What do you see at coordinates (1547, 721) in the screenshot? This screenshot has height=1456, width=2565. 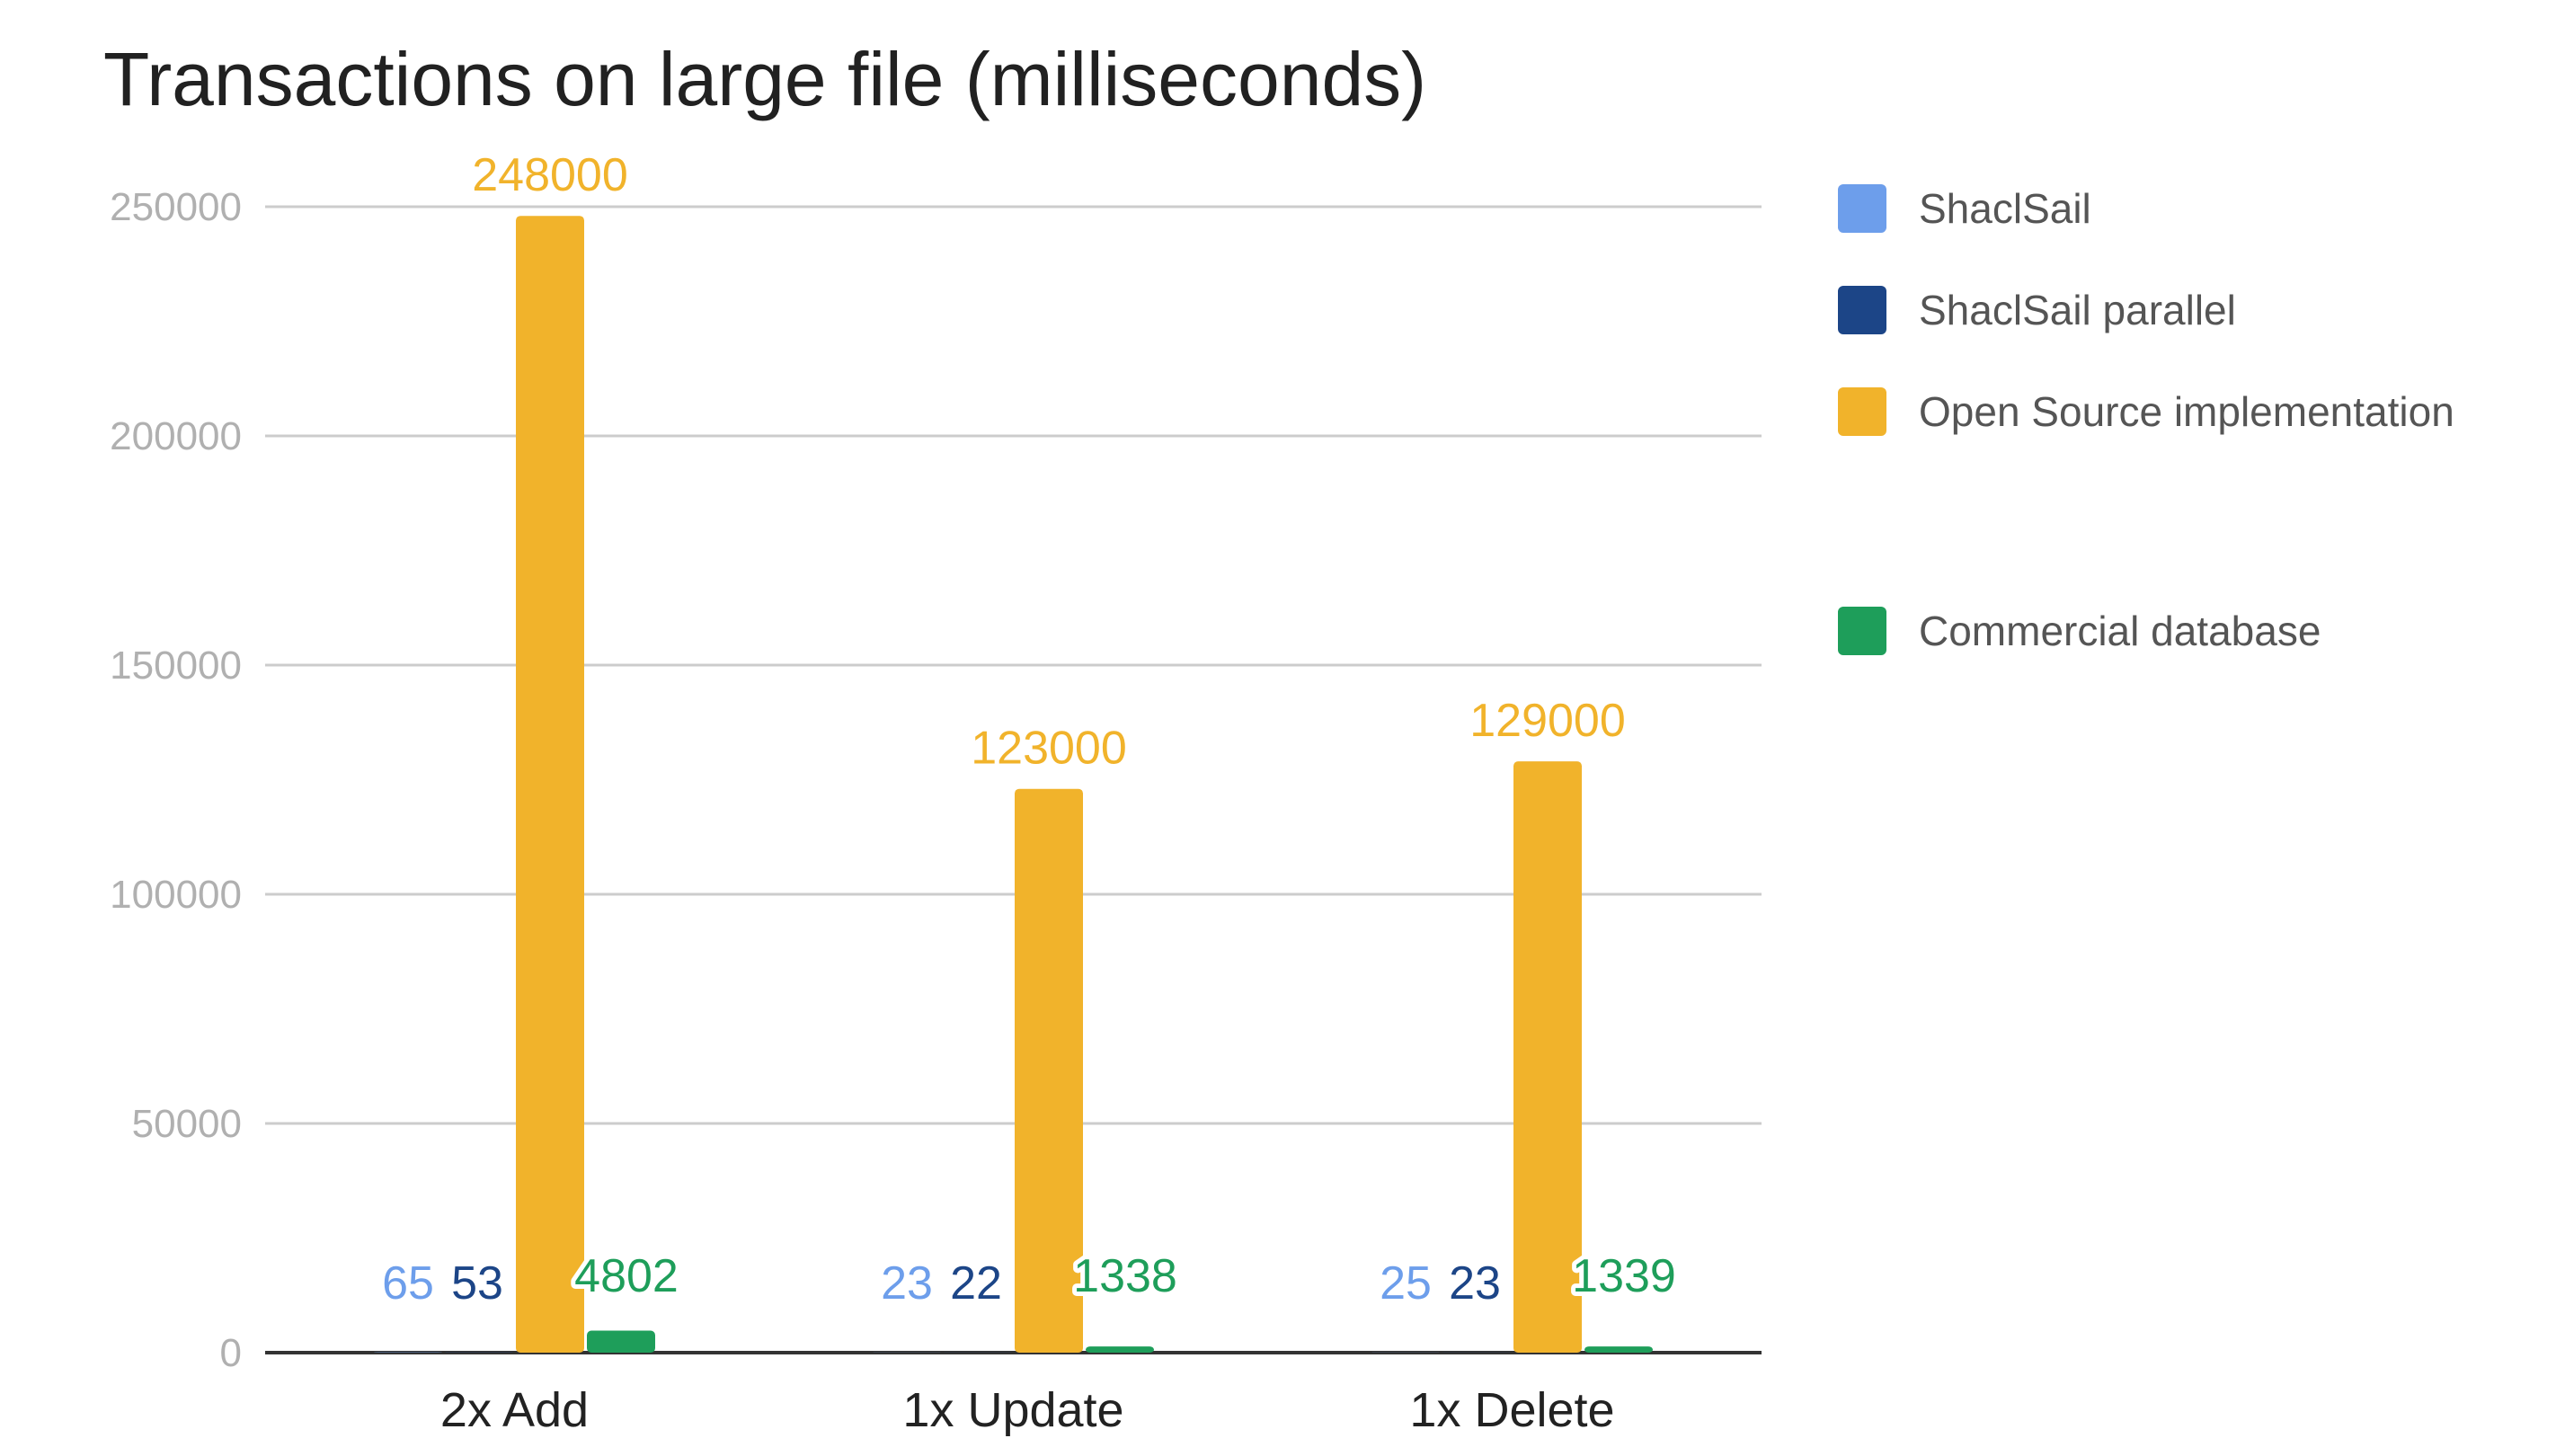 I see `data-label: 129000` at bounding box center [1547, 721].